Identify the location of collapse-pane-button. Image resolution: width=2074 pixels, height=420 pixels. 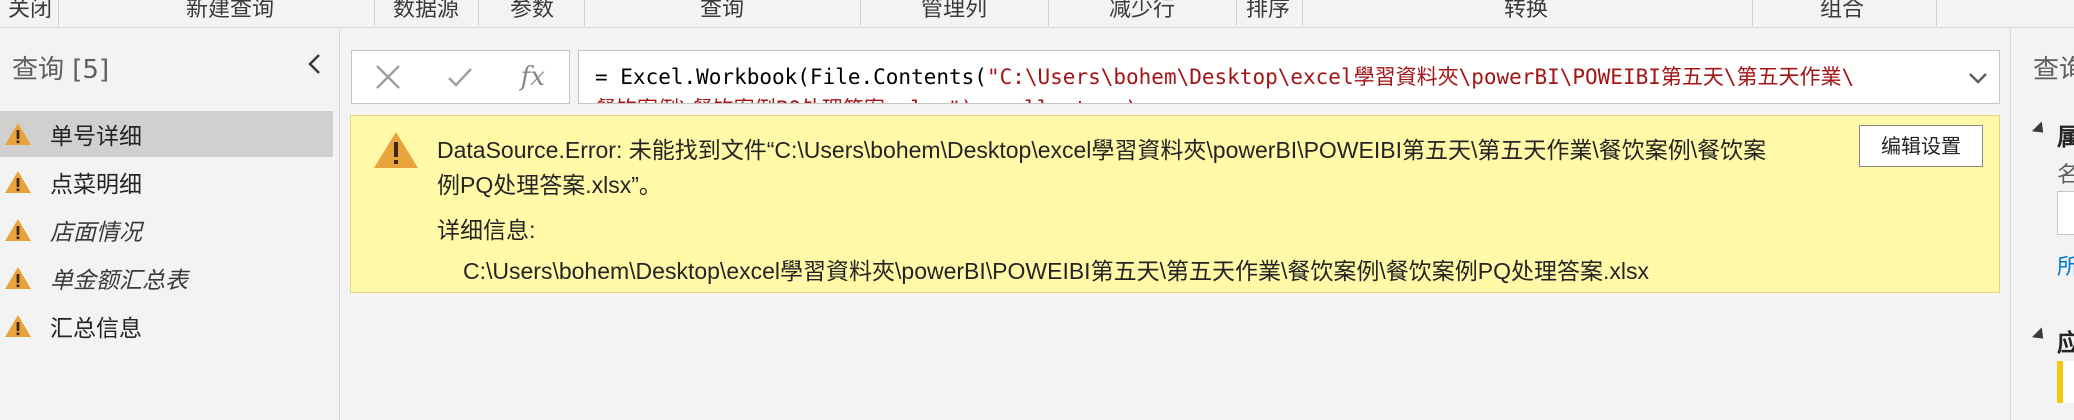
(315, 64).